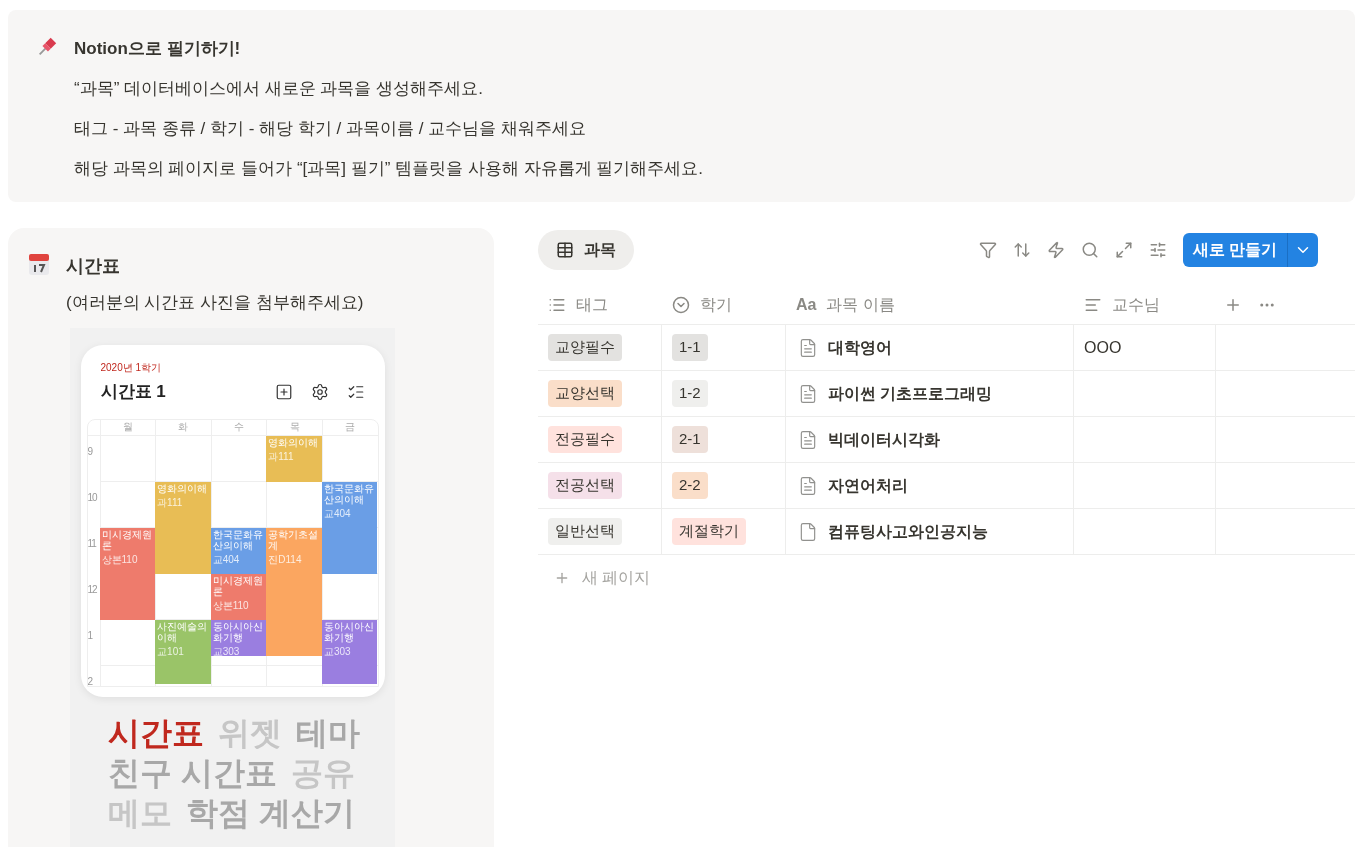  I want to click on semester-chip: 1-2, so click(690, 393).